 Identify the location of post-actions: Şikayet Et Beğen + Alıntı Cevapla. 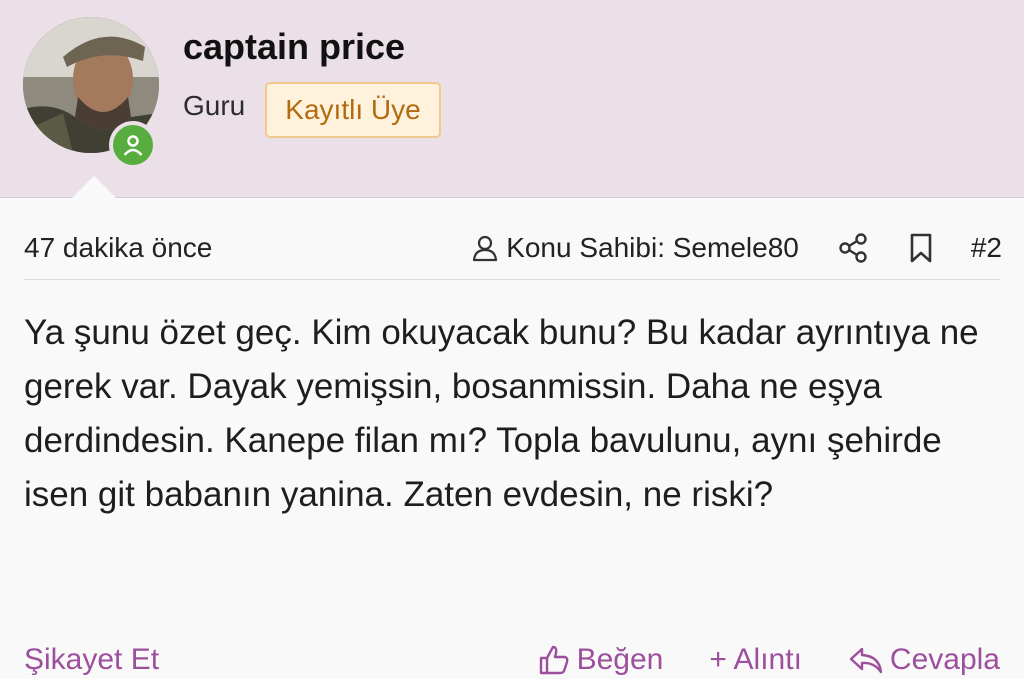
(512, 658).